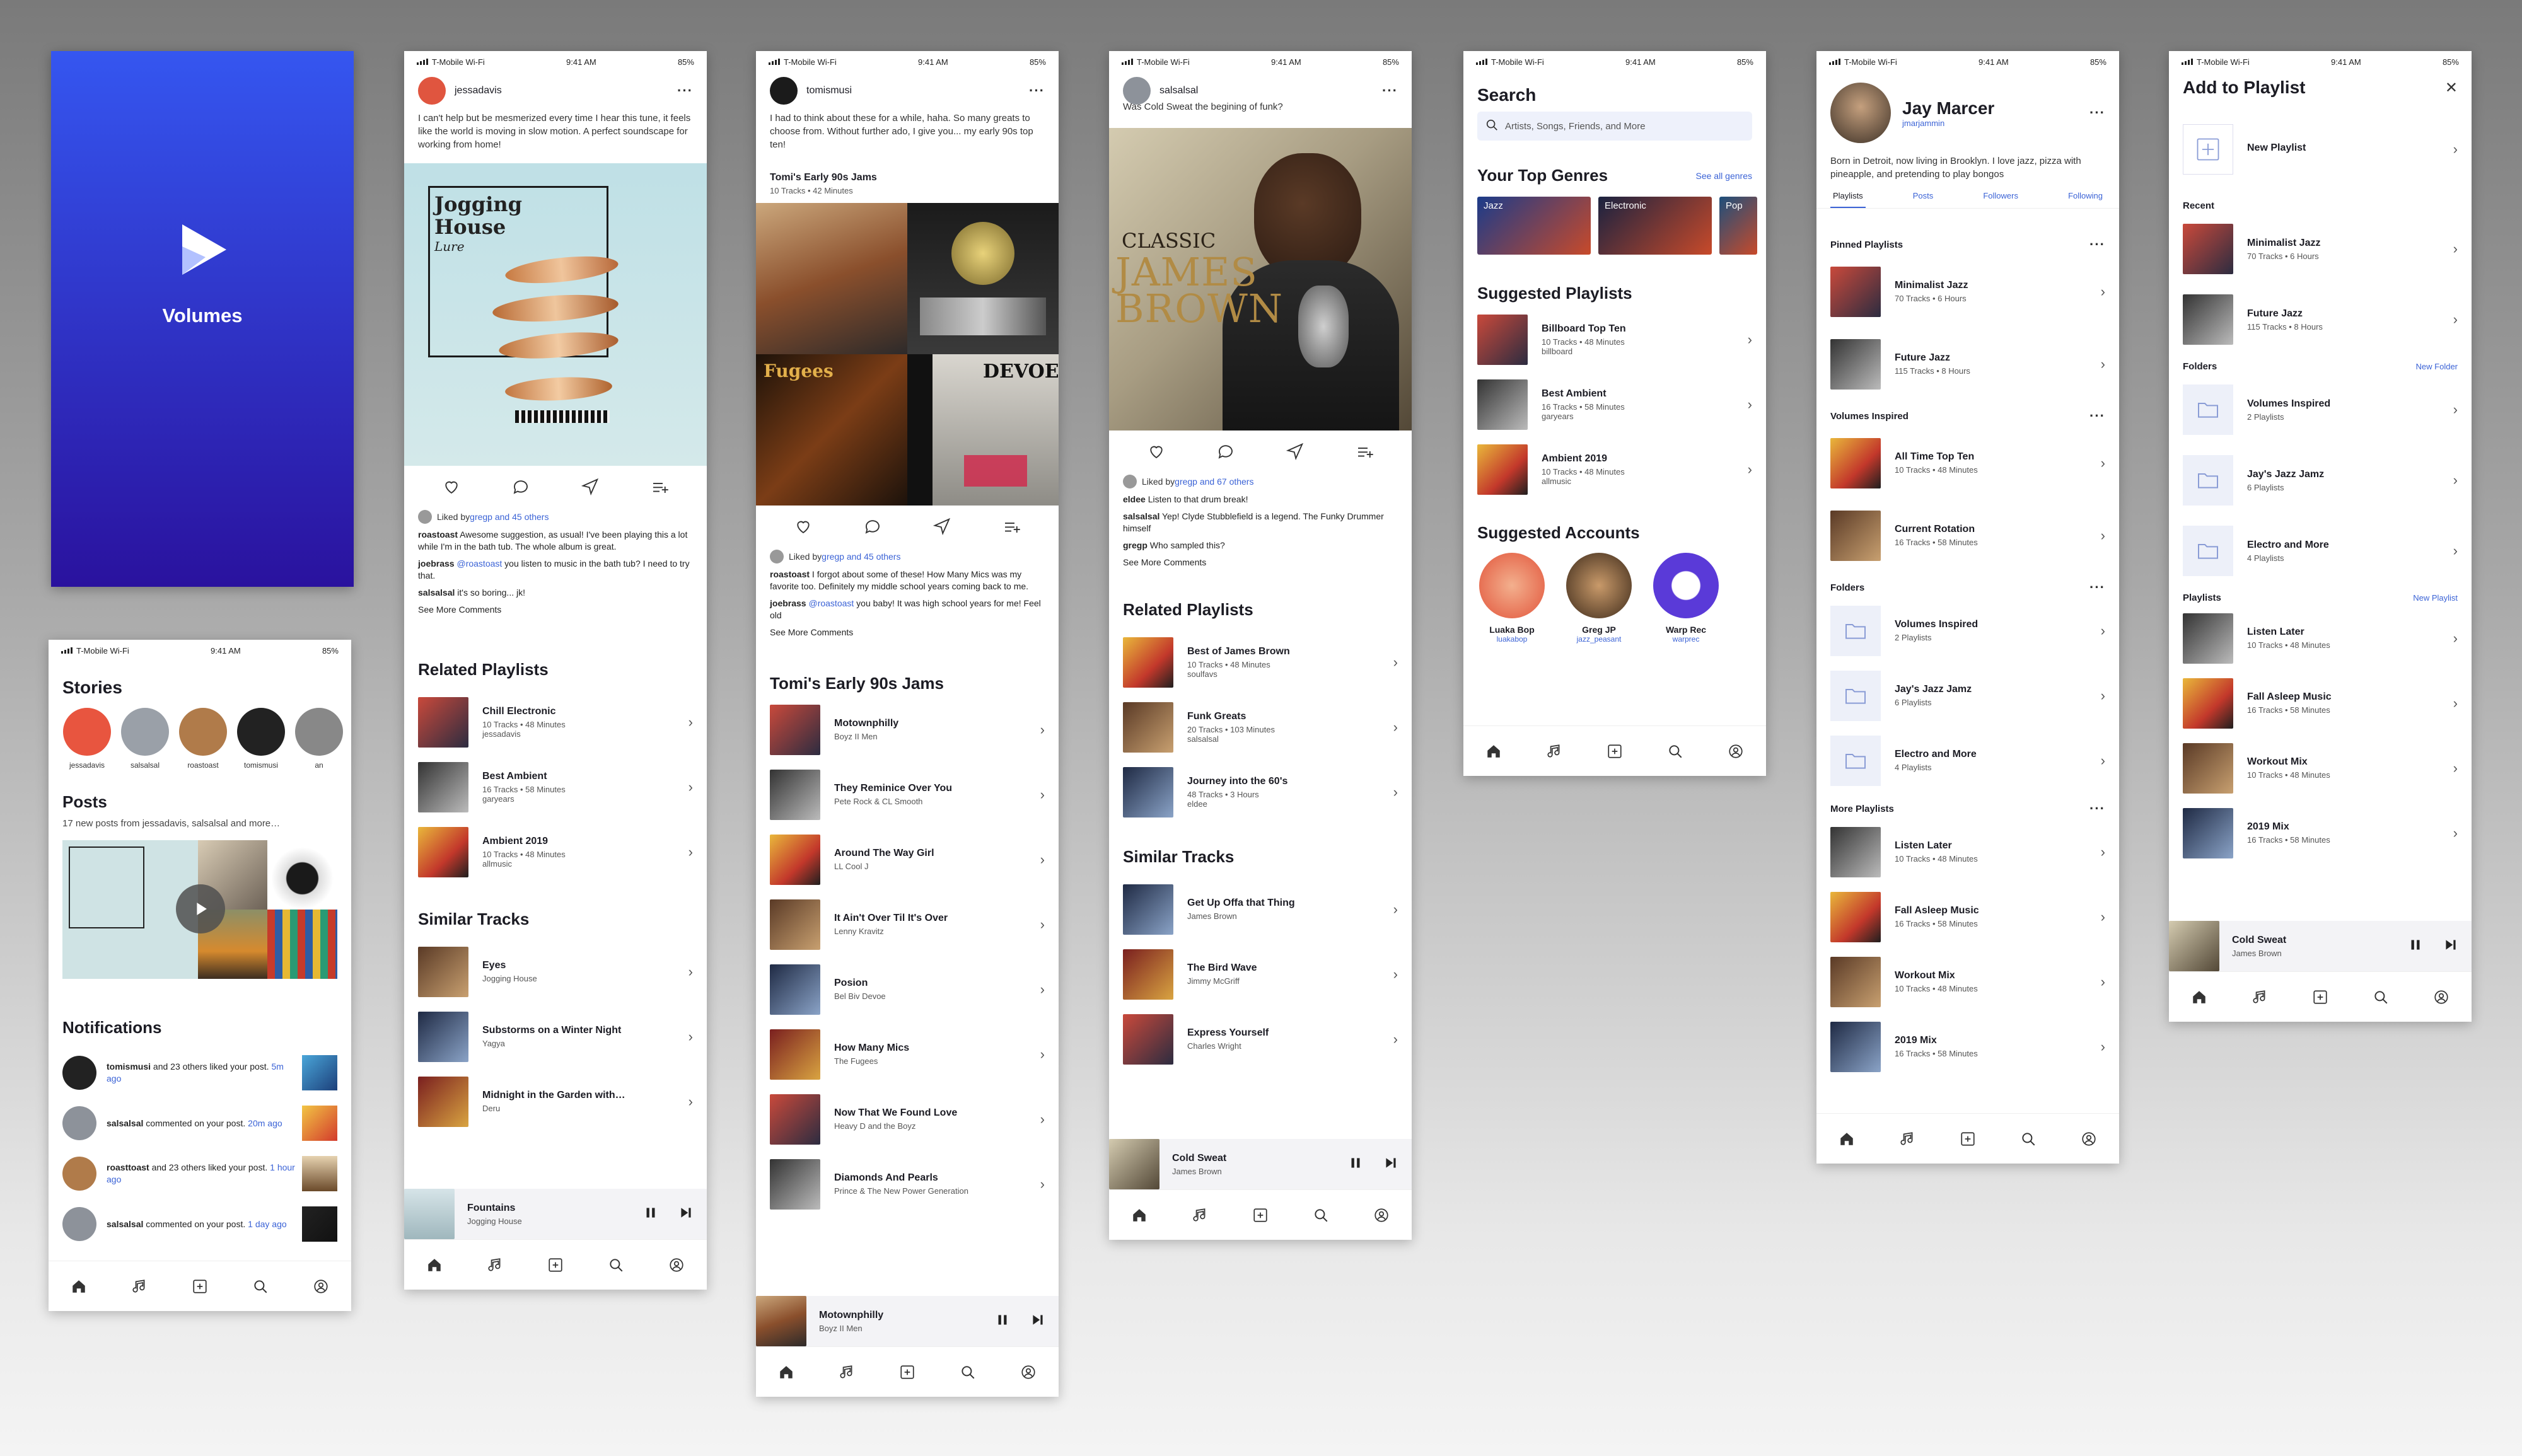  I want to click on story-item: roastoast, so click(203, 739).